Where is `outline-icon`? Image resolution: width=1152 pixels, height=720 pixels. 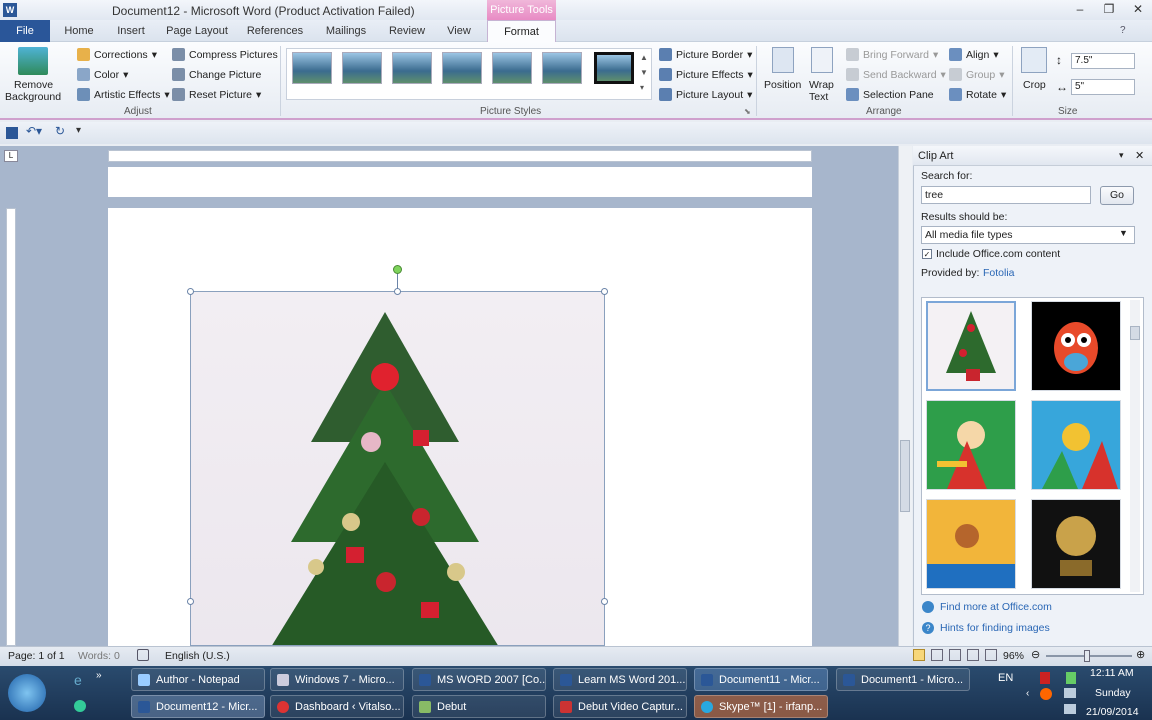
outline-icon is located at coordinates (973, 655).